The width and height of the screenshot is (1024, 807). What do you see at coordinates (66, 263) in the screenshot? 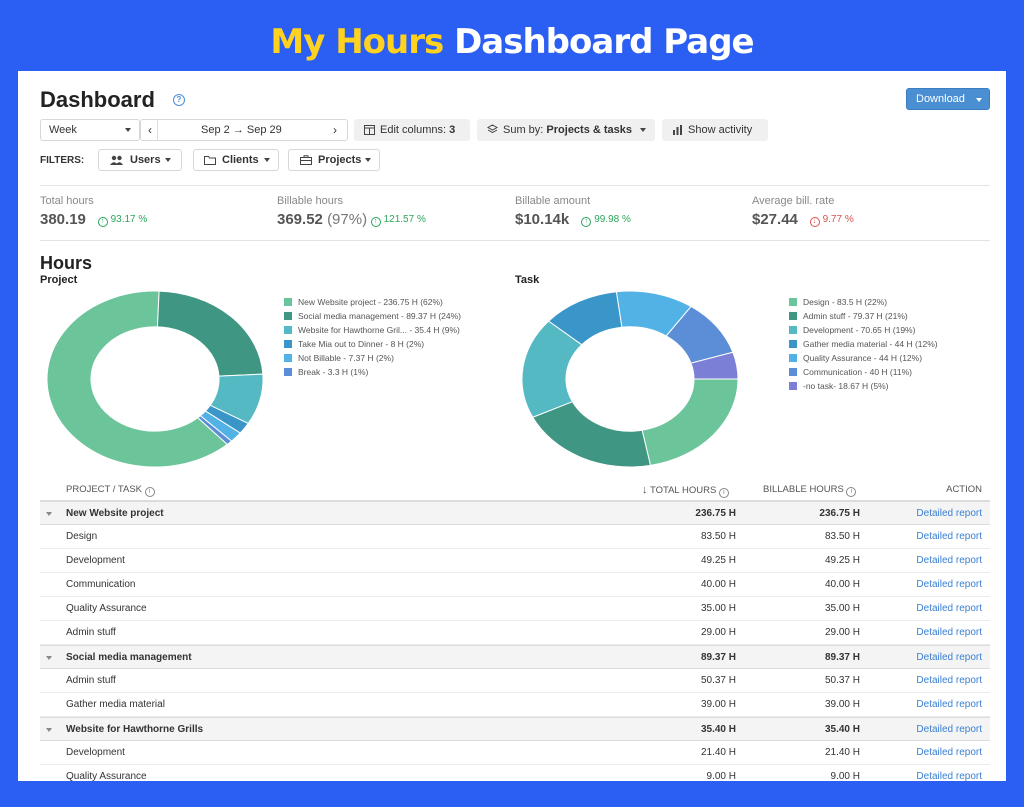
I see `hours-heading: Hours` at bounding box center [66, 263].